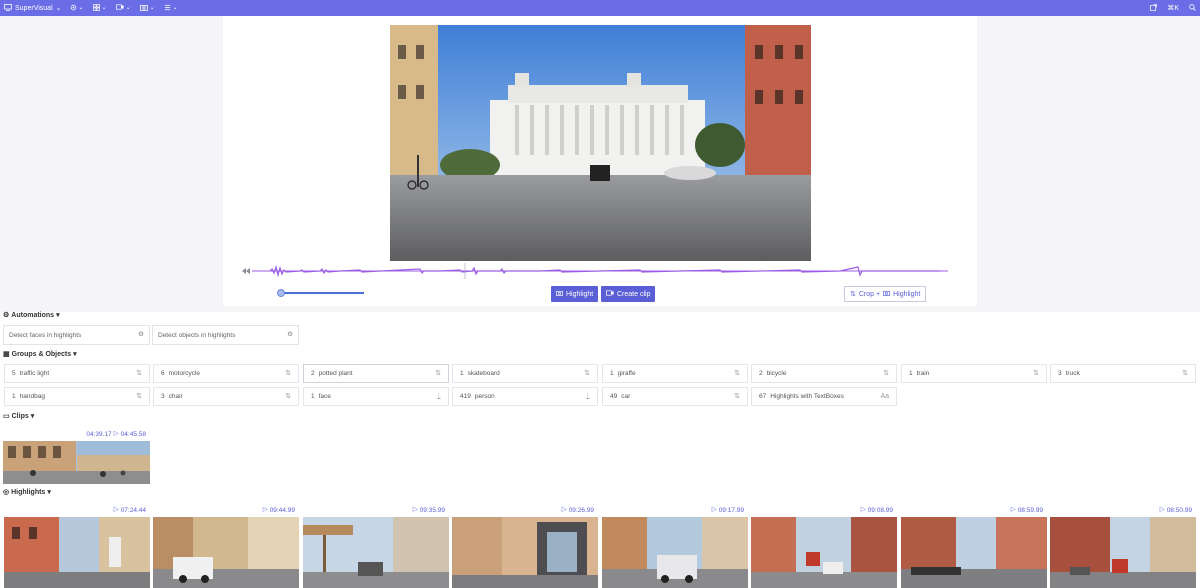 Image resolution: width=1200 pixels, height=588 pixels. I want to click on highlight-time: 09:26.99, so click(581, 510).